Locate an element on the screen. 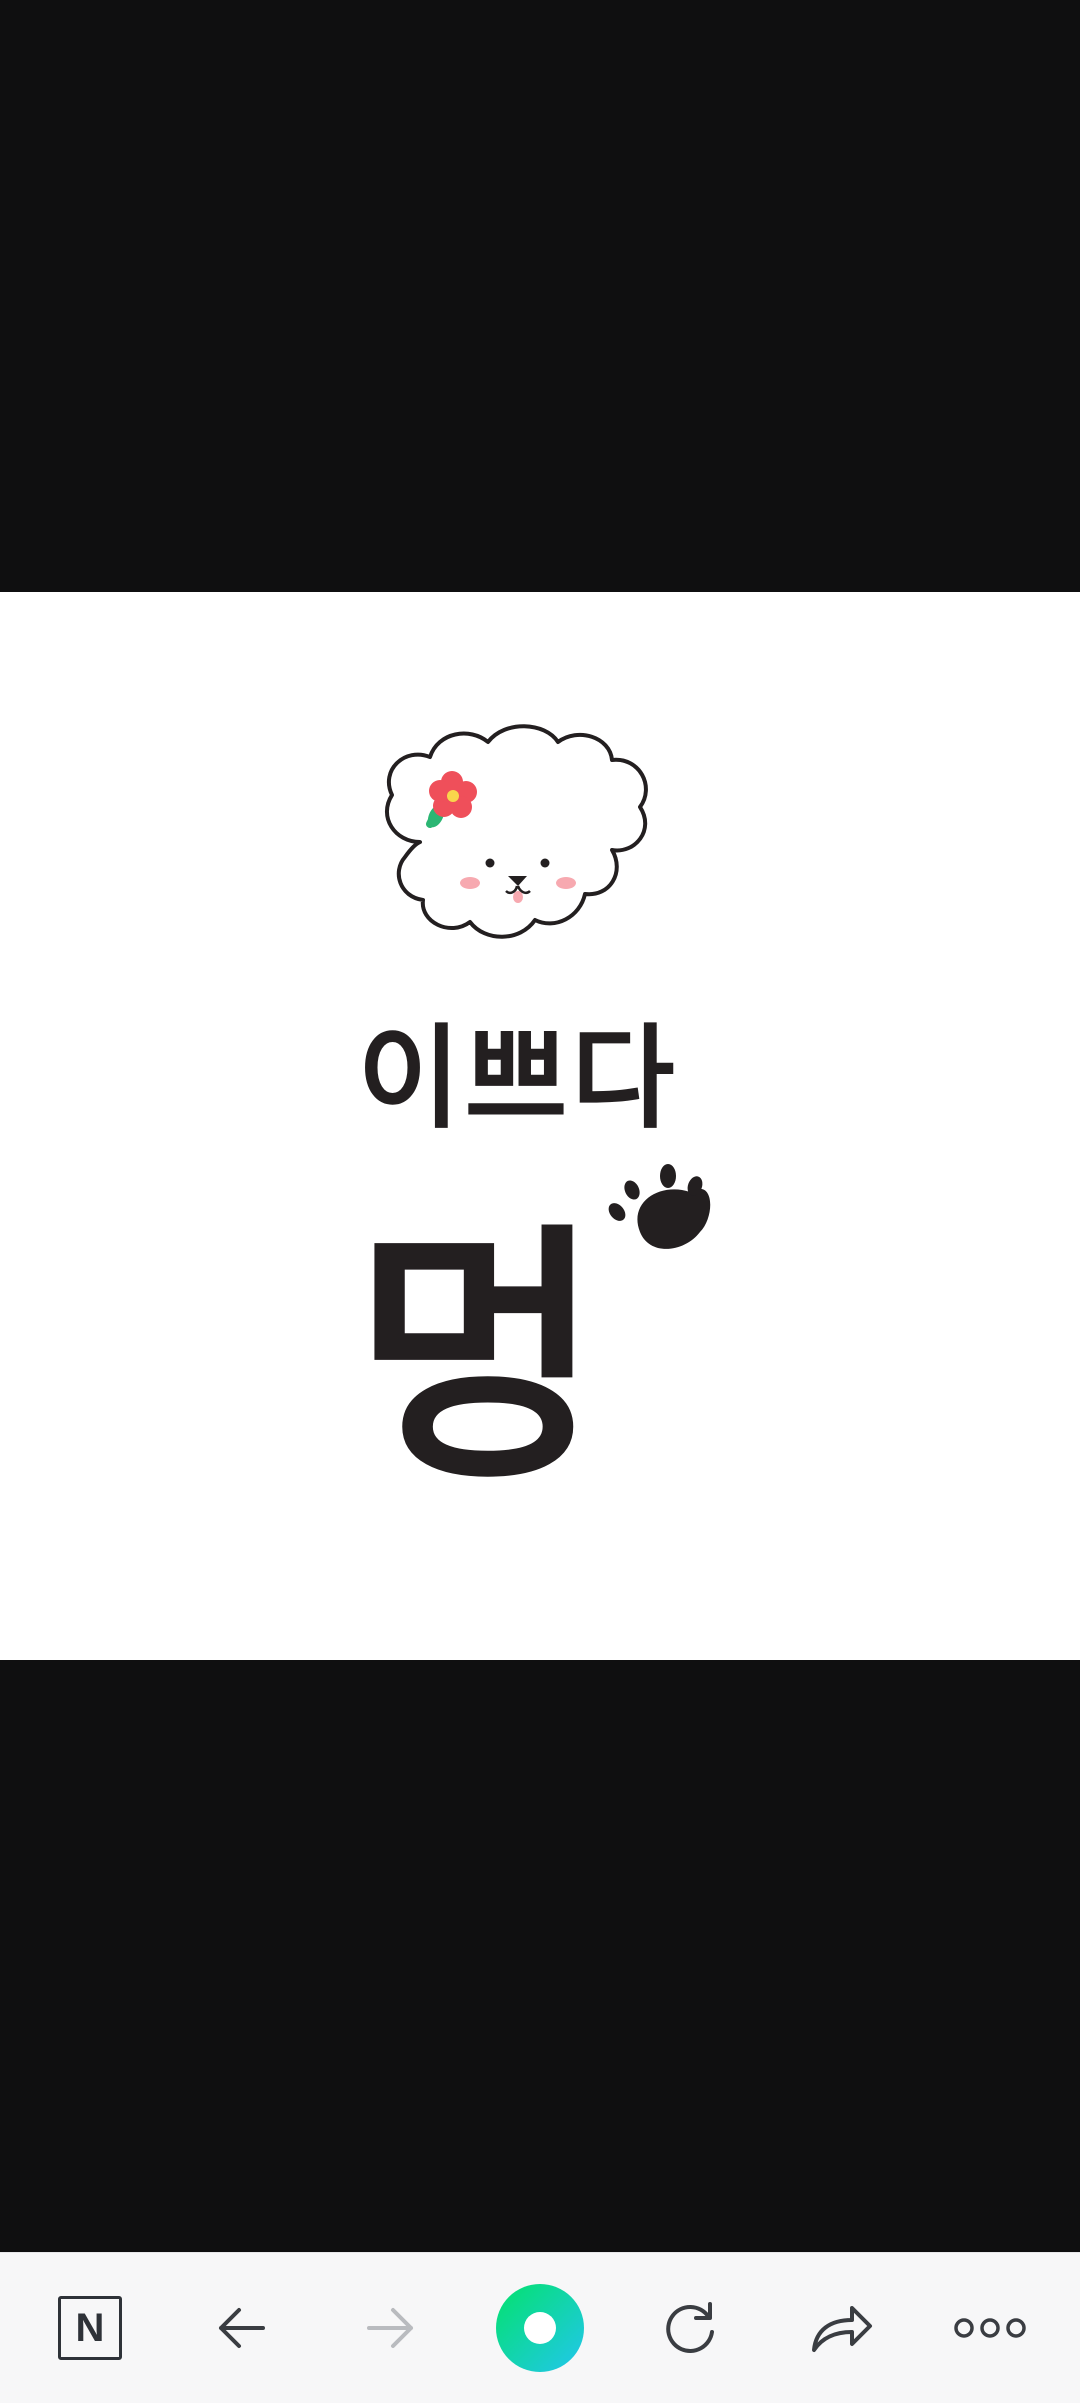  forward-arrow-icon is located at coordinates (390, 2328).